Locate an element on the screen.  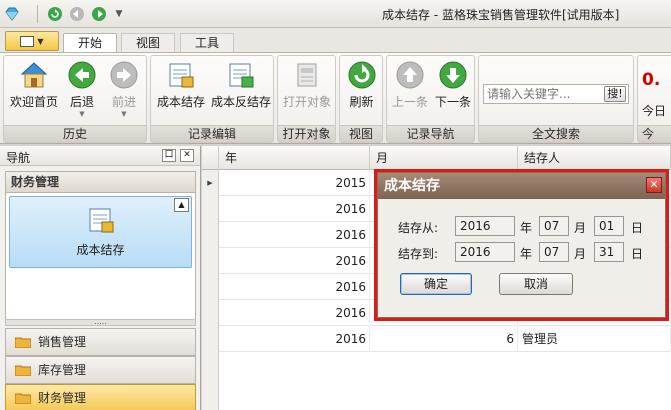
nav-item-cost-settle: 成本结存 is located at coordinates (100, 232).